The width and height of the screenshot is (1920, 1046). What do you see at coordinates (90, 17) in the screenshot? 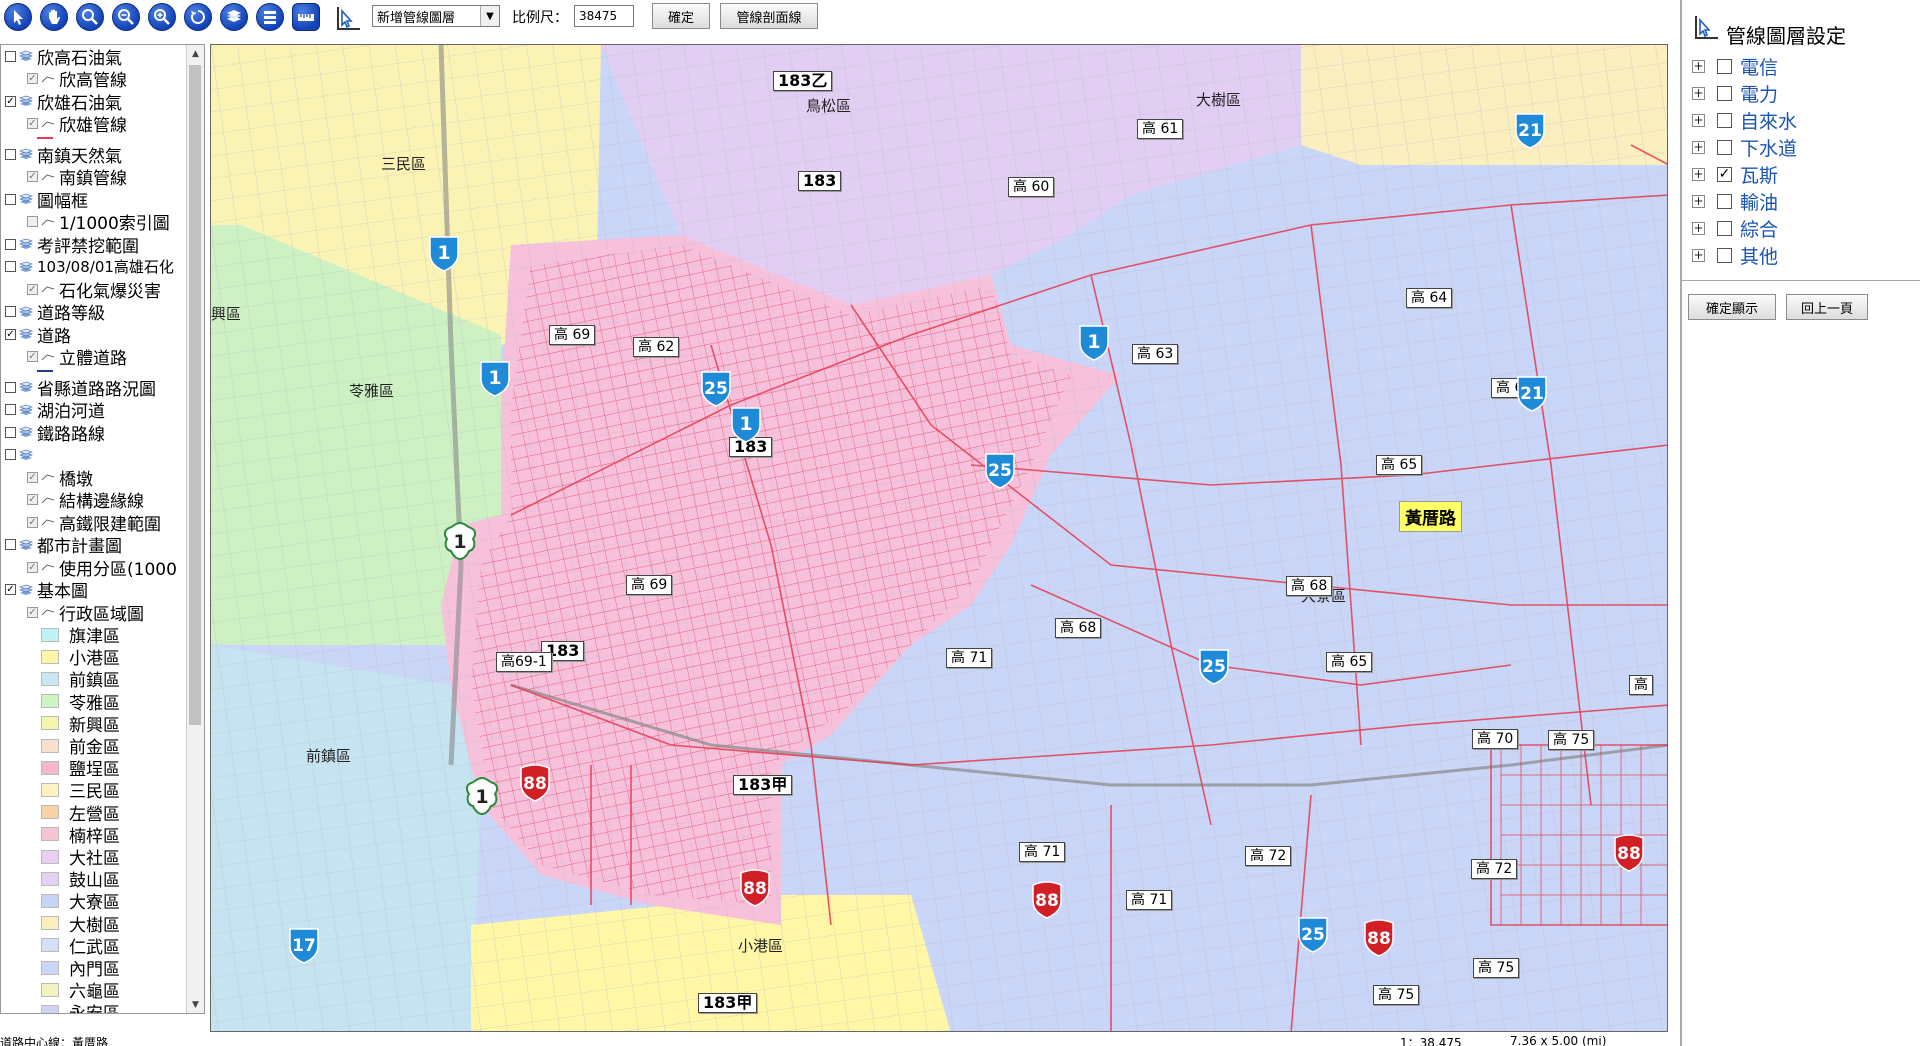
I see `zoom-in-icon` at bounding box center [90, 17].